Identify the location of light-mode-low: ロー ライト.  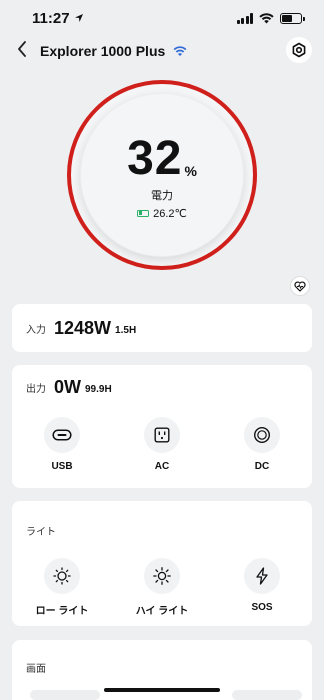
(62, 587).